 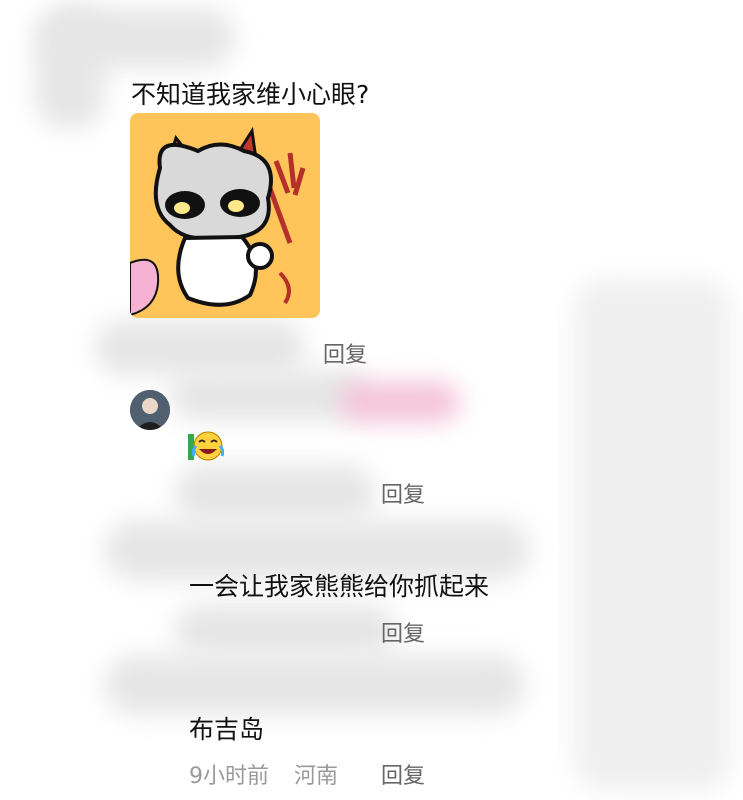 What do you see at coordinates (316, 776) in the screenshot?
I see `location-label: 河南` at bounding box center [316, 776].